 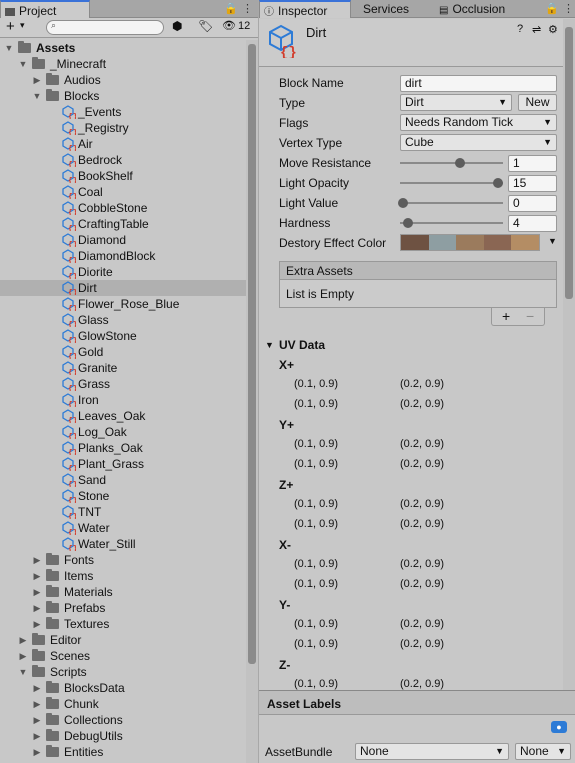 I want to click on tree-item: {}Planks_Oak, so click(x=123, y=448).